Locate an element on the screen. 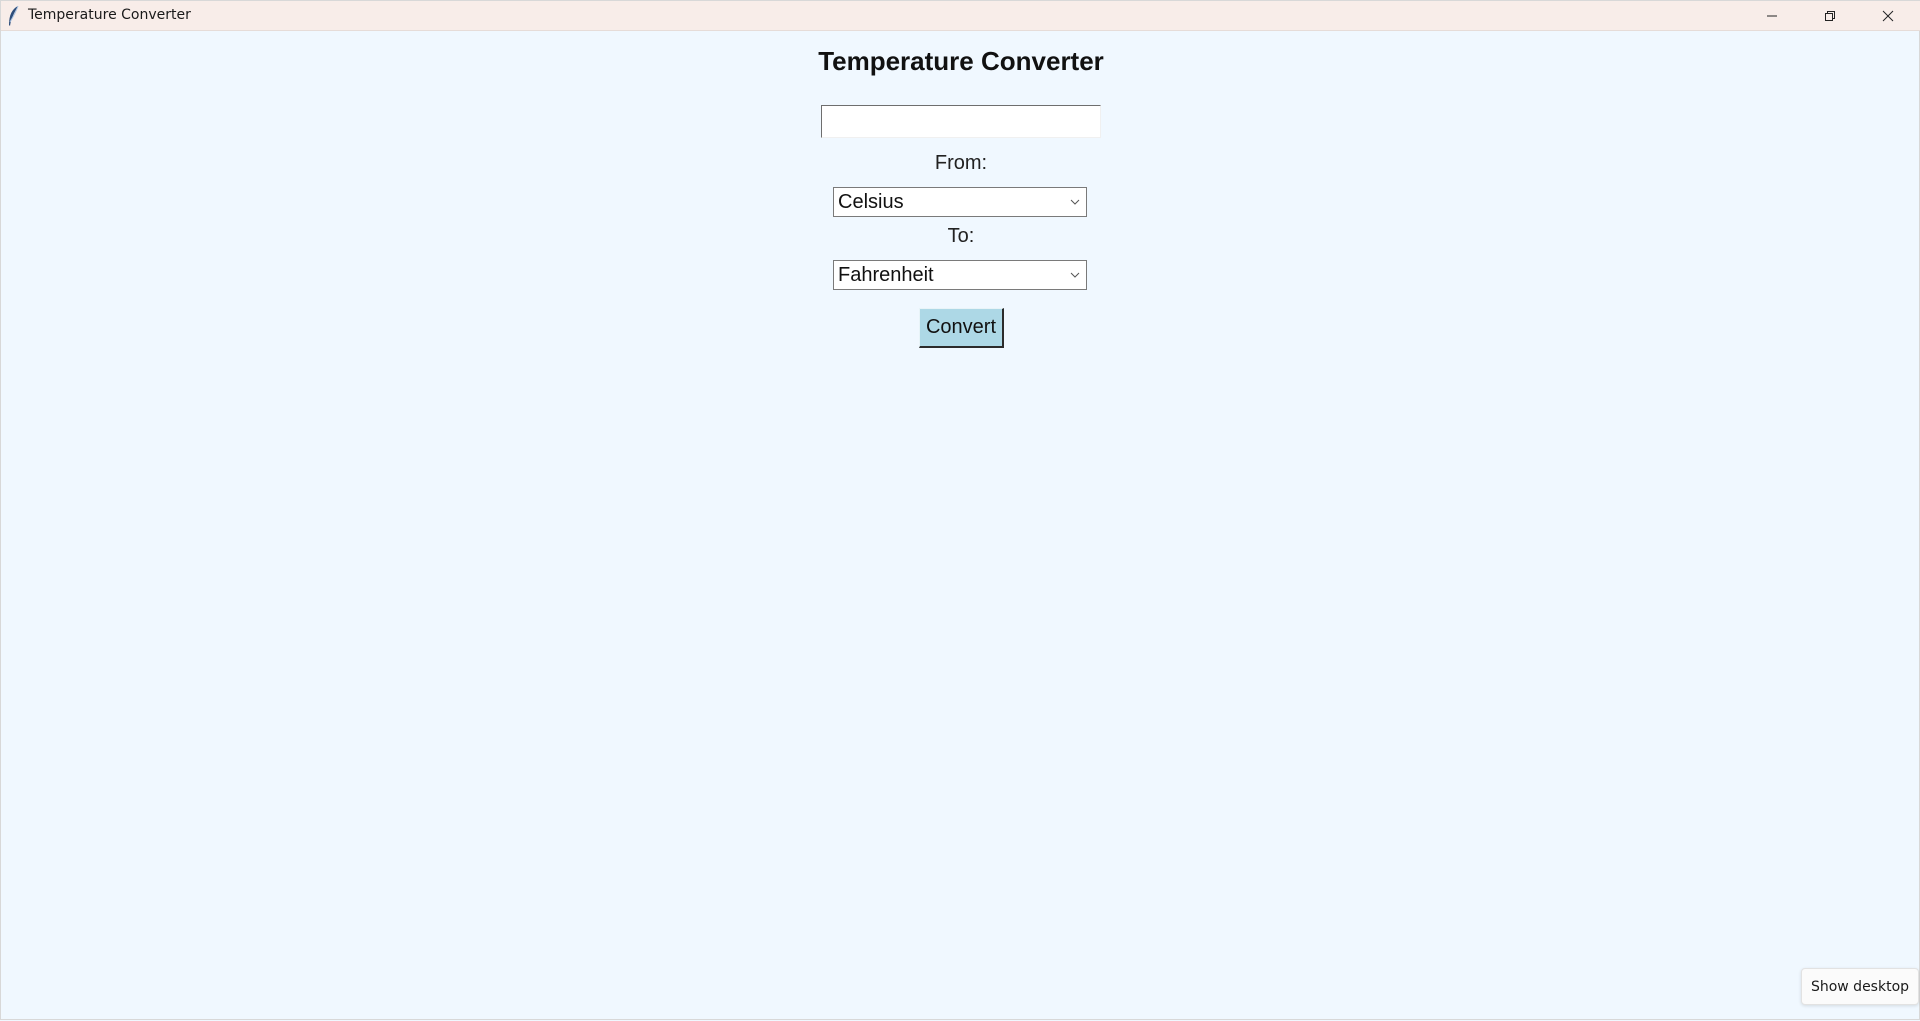  convert-button: Convert is located at coordinates (961, 328).